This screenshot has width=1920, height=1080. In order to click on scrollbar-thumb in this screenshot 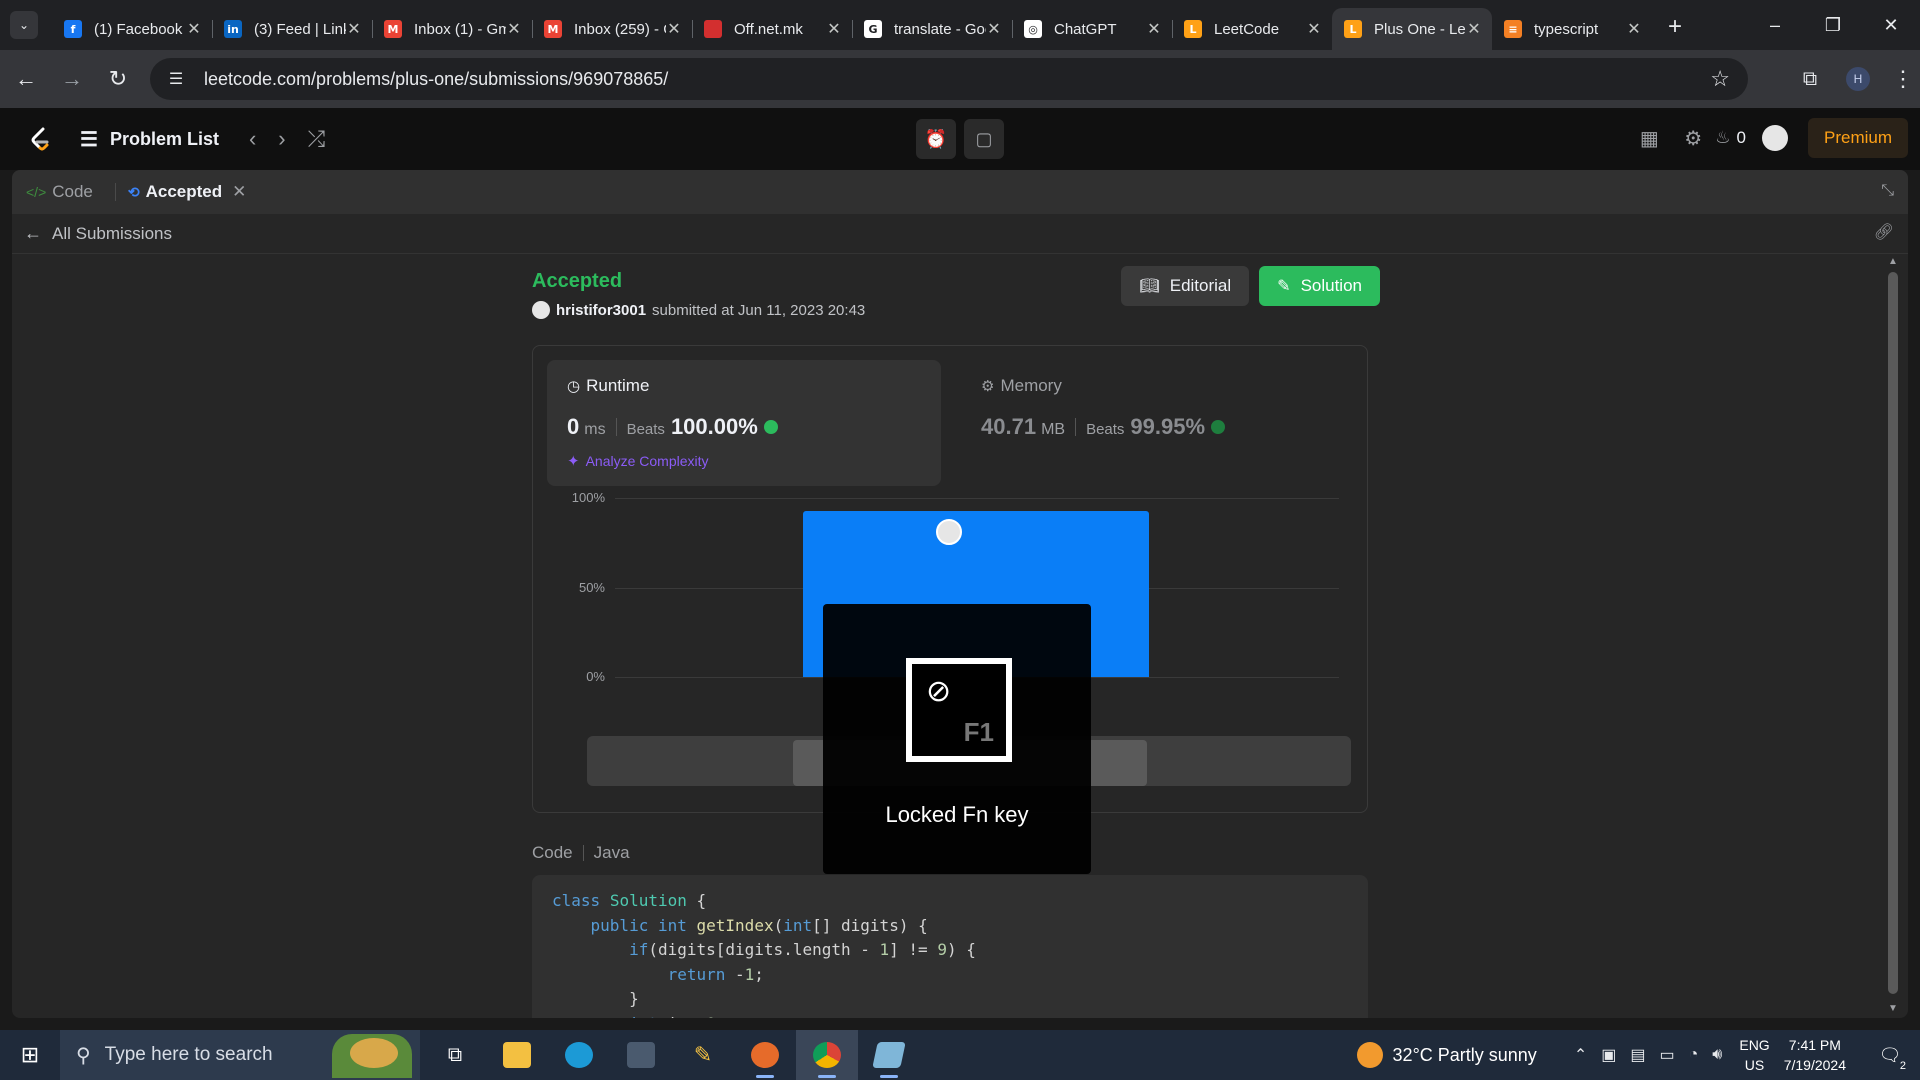, I will do `click(1893, 633)`.